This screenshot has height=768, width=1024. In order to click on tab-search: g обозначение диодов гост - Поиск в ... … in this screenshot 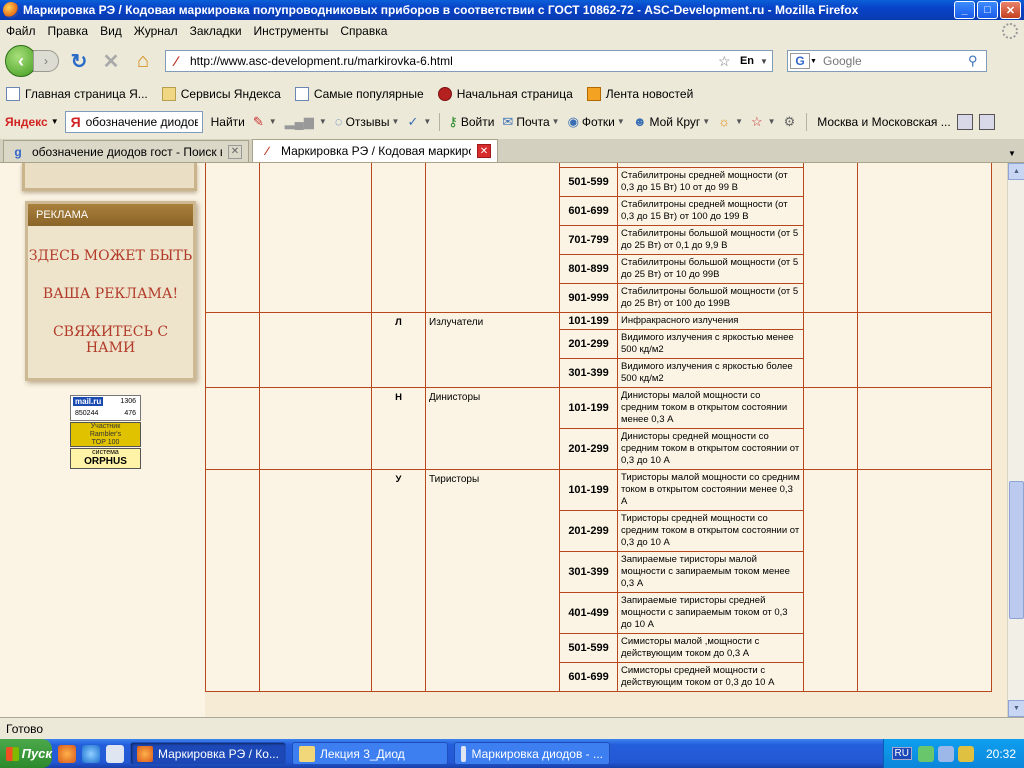, I will do `click(126, 151)`.